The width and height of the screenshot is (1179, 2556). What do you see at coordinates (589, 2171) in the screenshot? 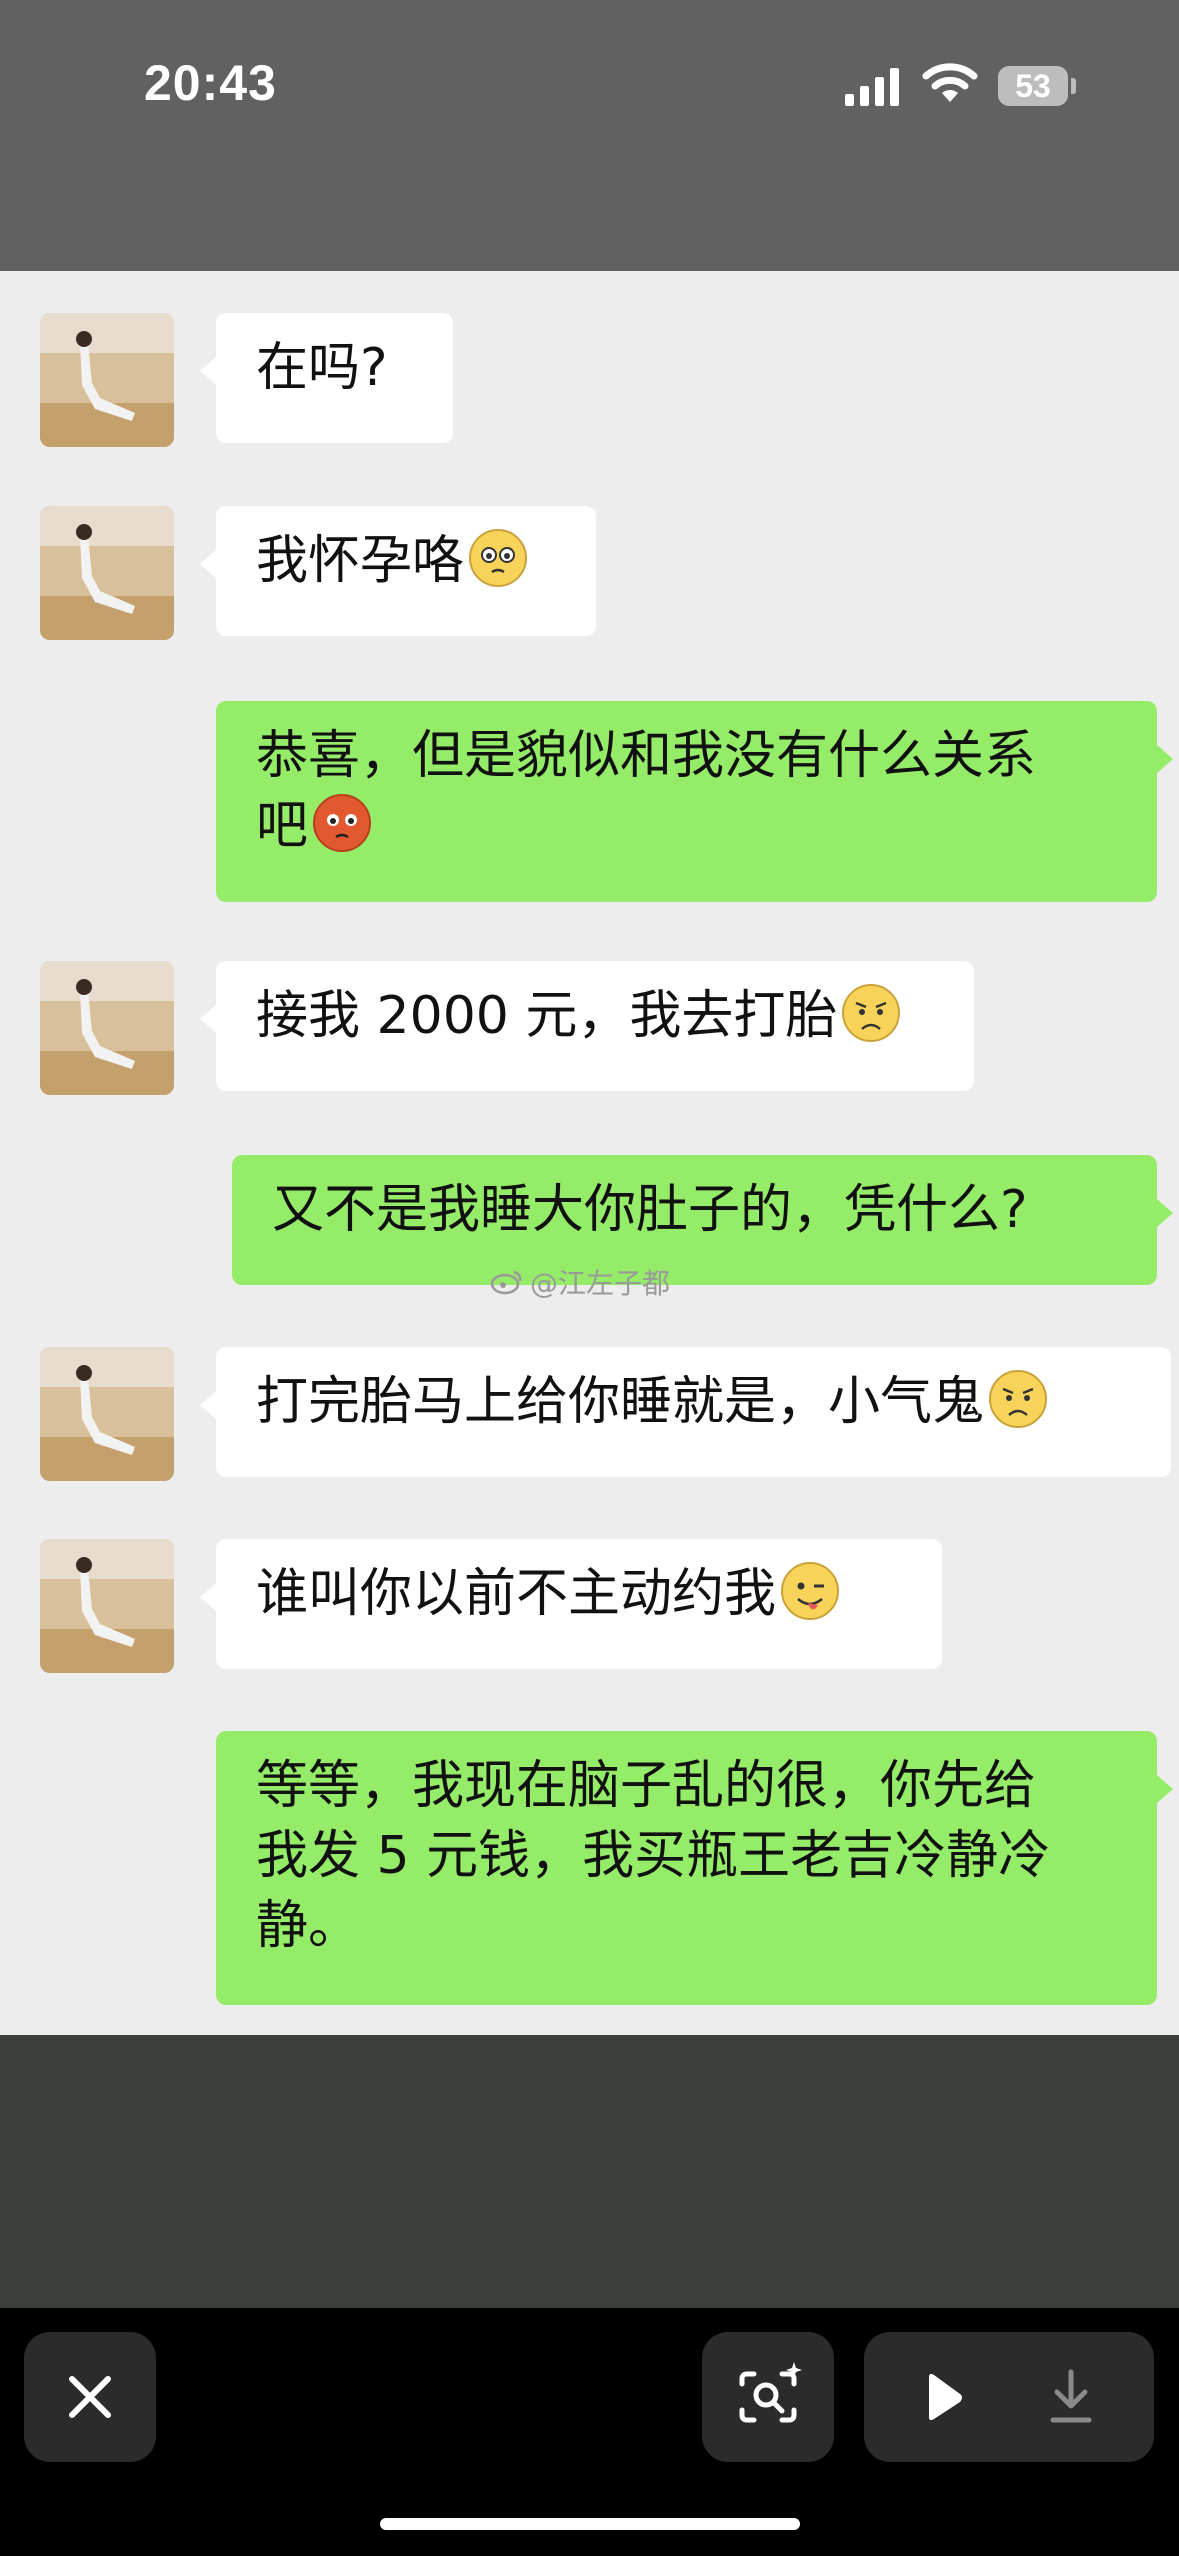
I see `image-viewer-background` at bounding box center [589, 2171].